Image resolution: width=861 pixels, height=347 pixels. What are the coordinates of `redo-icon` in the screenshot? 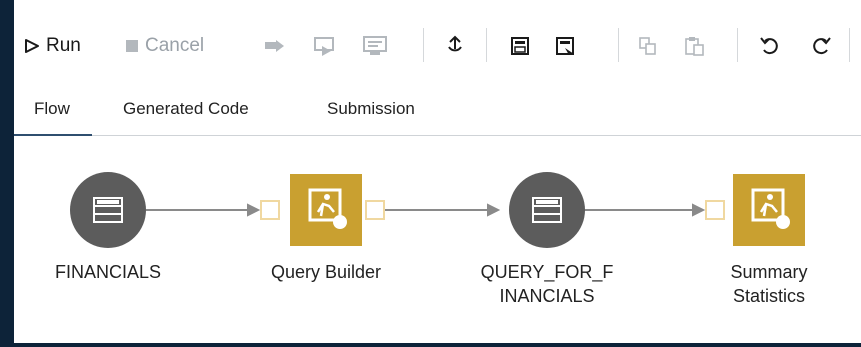 It's located at (821, 46).